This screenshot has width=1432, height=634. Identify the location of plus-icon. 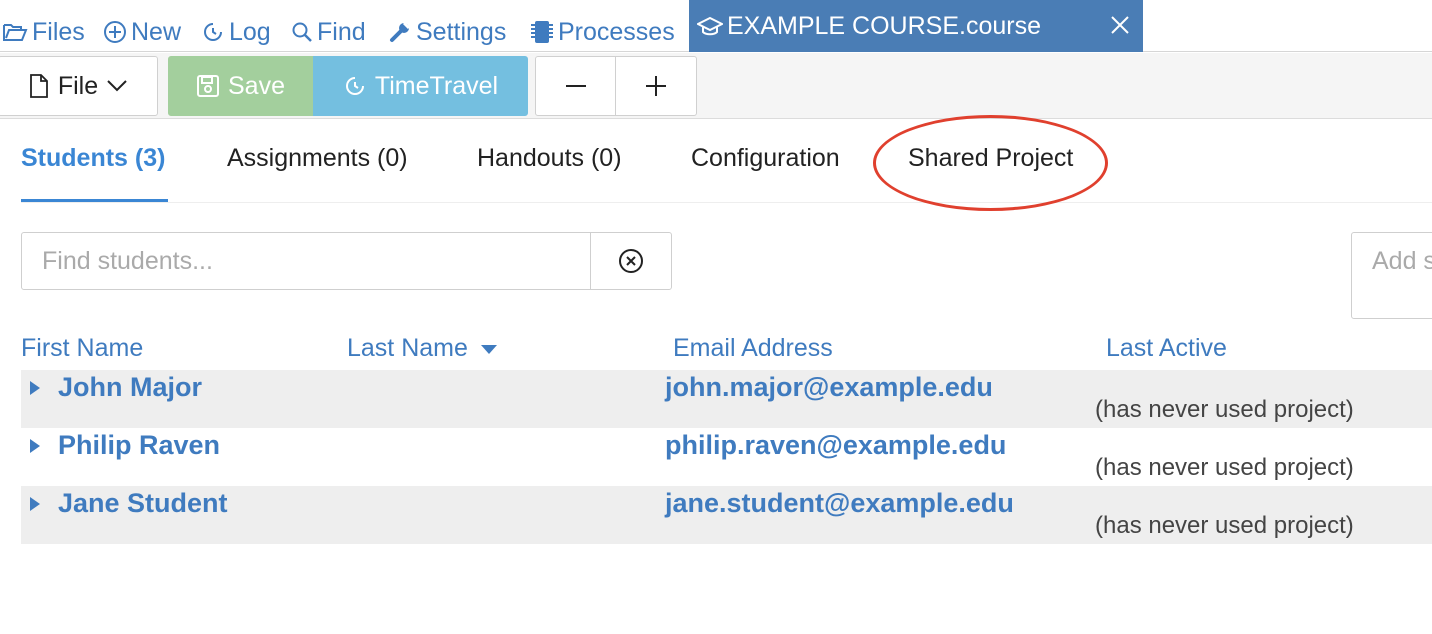
(656, 86).